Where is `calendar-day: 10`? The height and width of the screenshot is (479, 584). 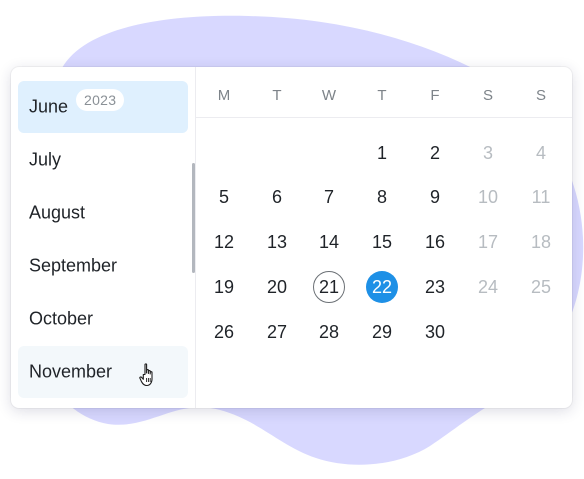
calendar-day: 10 is located at coordinates (488, 197).